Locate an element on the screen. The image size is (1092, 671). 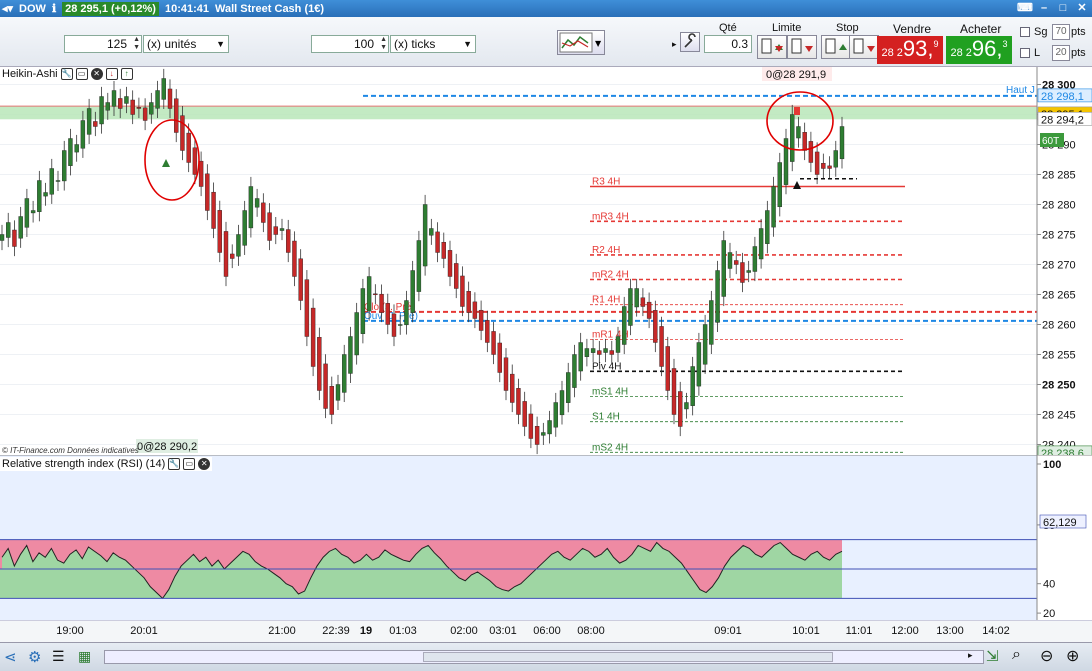
chart-style-icon: ▼ is located at coordinates (580, 42).